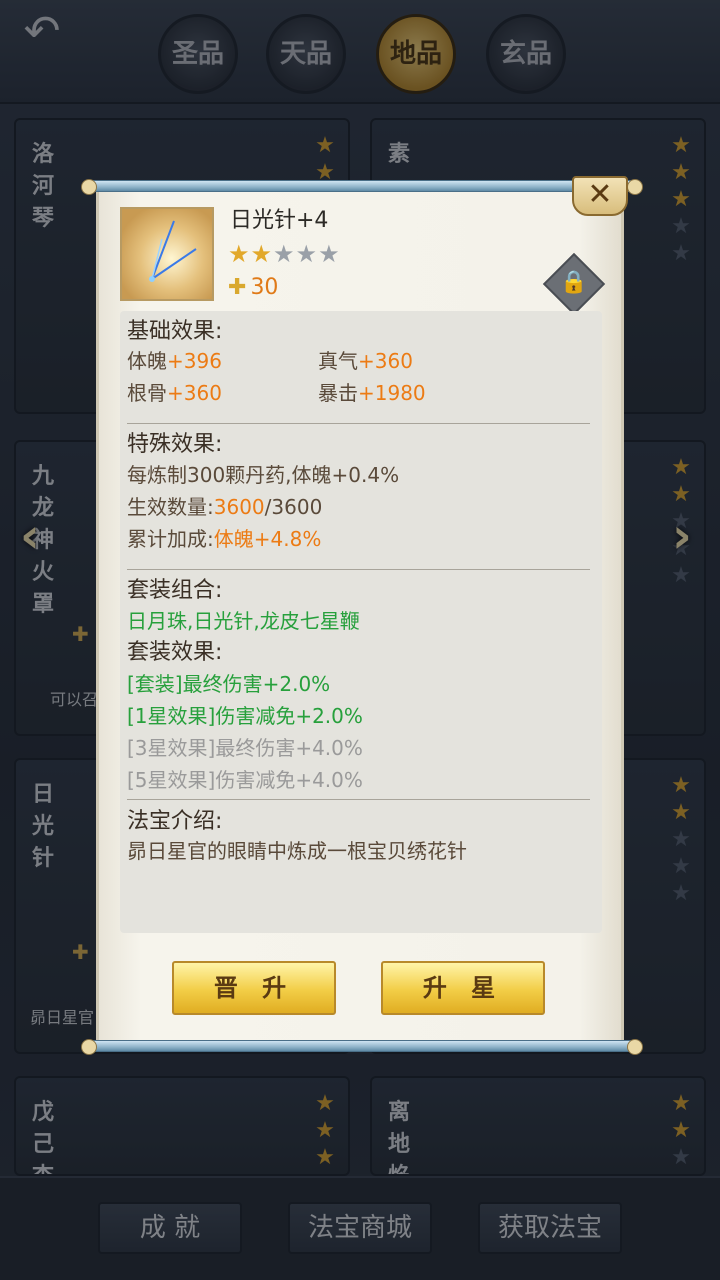  Describe the element at coordinates (279, 220) in the screenshot. I see `item-name: 日光针+4` at that location.